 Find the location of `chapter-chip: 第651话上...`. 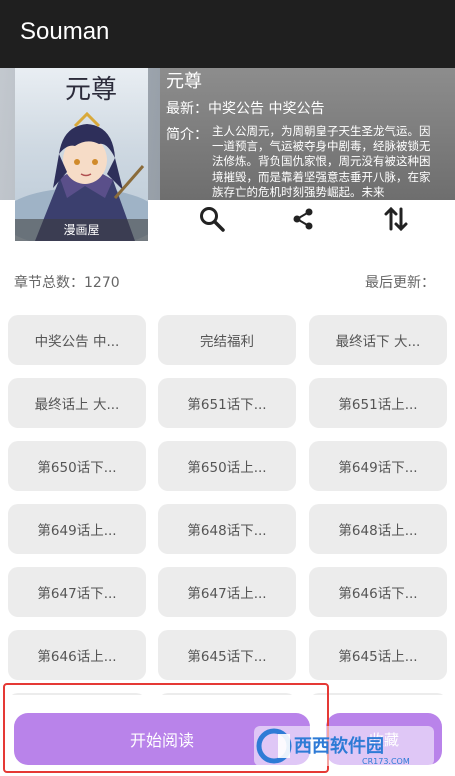

chapter-chip: 第651话上... is located at coordinates (378, 403).